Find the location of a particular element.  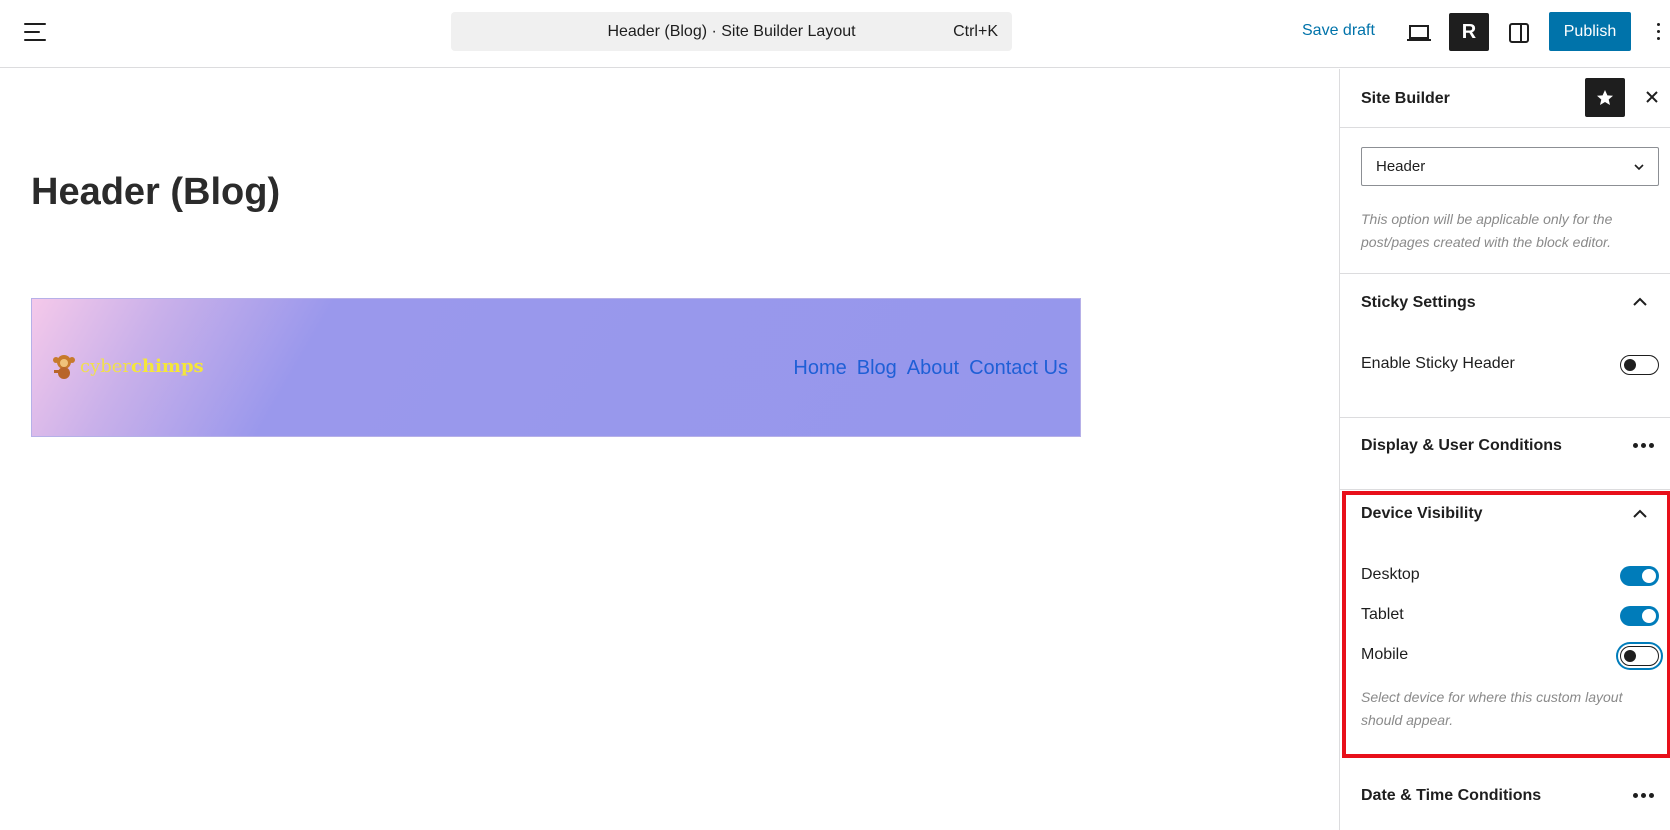

sidebar-header: Site Builder is located at coordinates (1505, 98).